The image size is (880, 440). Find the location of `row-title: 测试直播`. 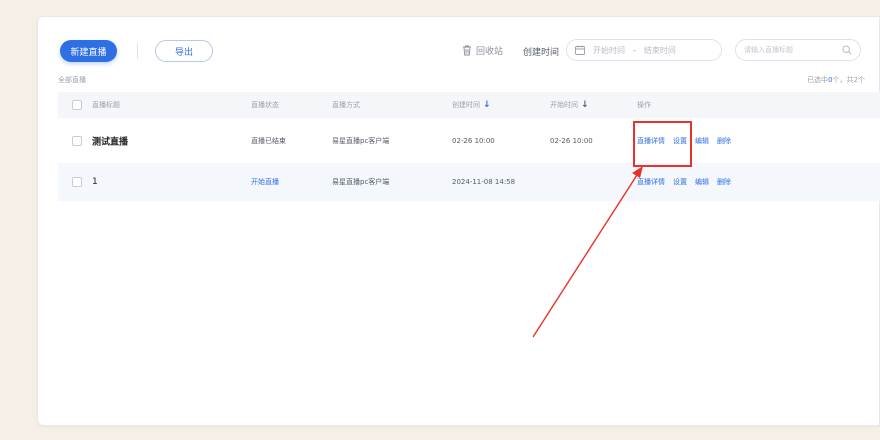

row-title: 测试直播 is located at coordinates (110, 142).